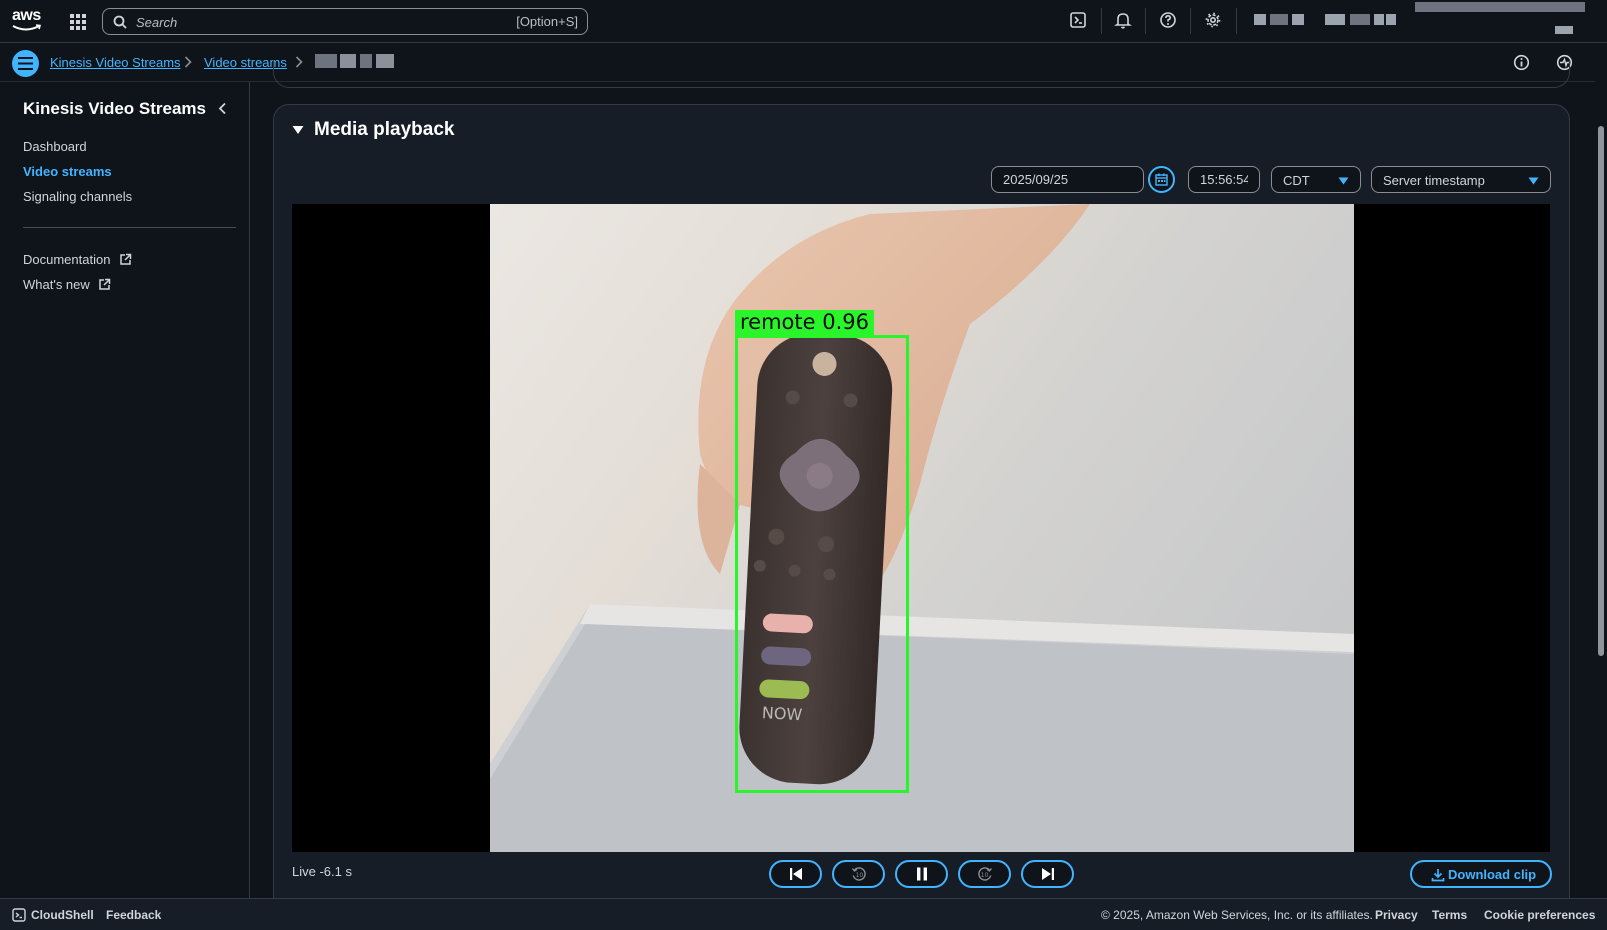  I want to click on apps-grid-icon, so click(78, 22).